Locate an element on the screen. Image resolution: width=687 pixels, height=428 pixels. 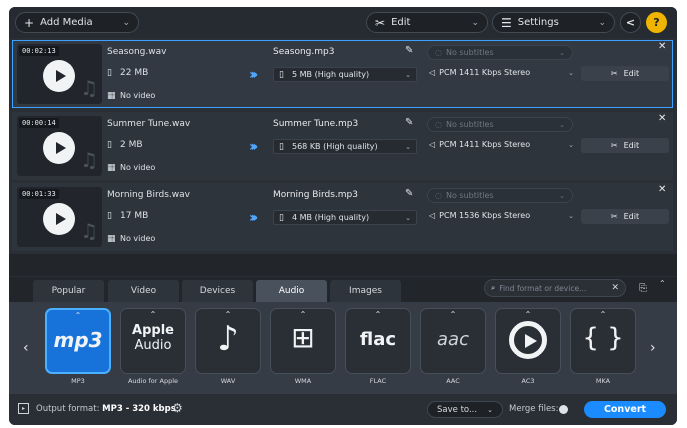
top-toolbar: + Add Media ⌄ ✂ Edit ⌄ ☰ Settings ⌄ < ? is located at coordinates (343, 22).